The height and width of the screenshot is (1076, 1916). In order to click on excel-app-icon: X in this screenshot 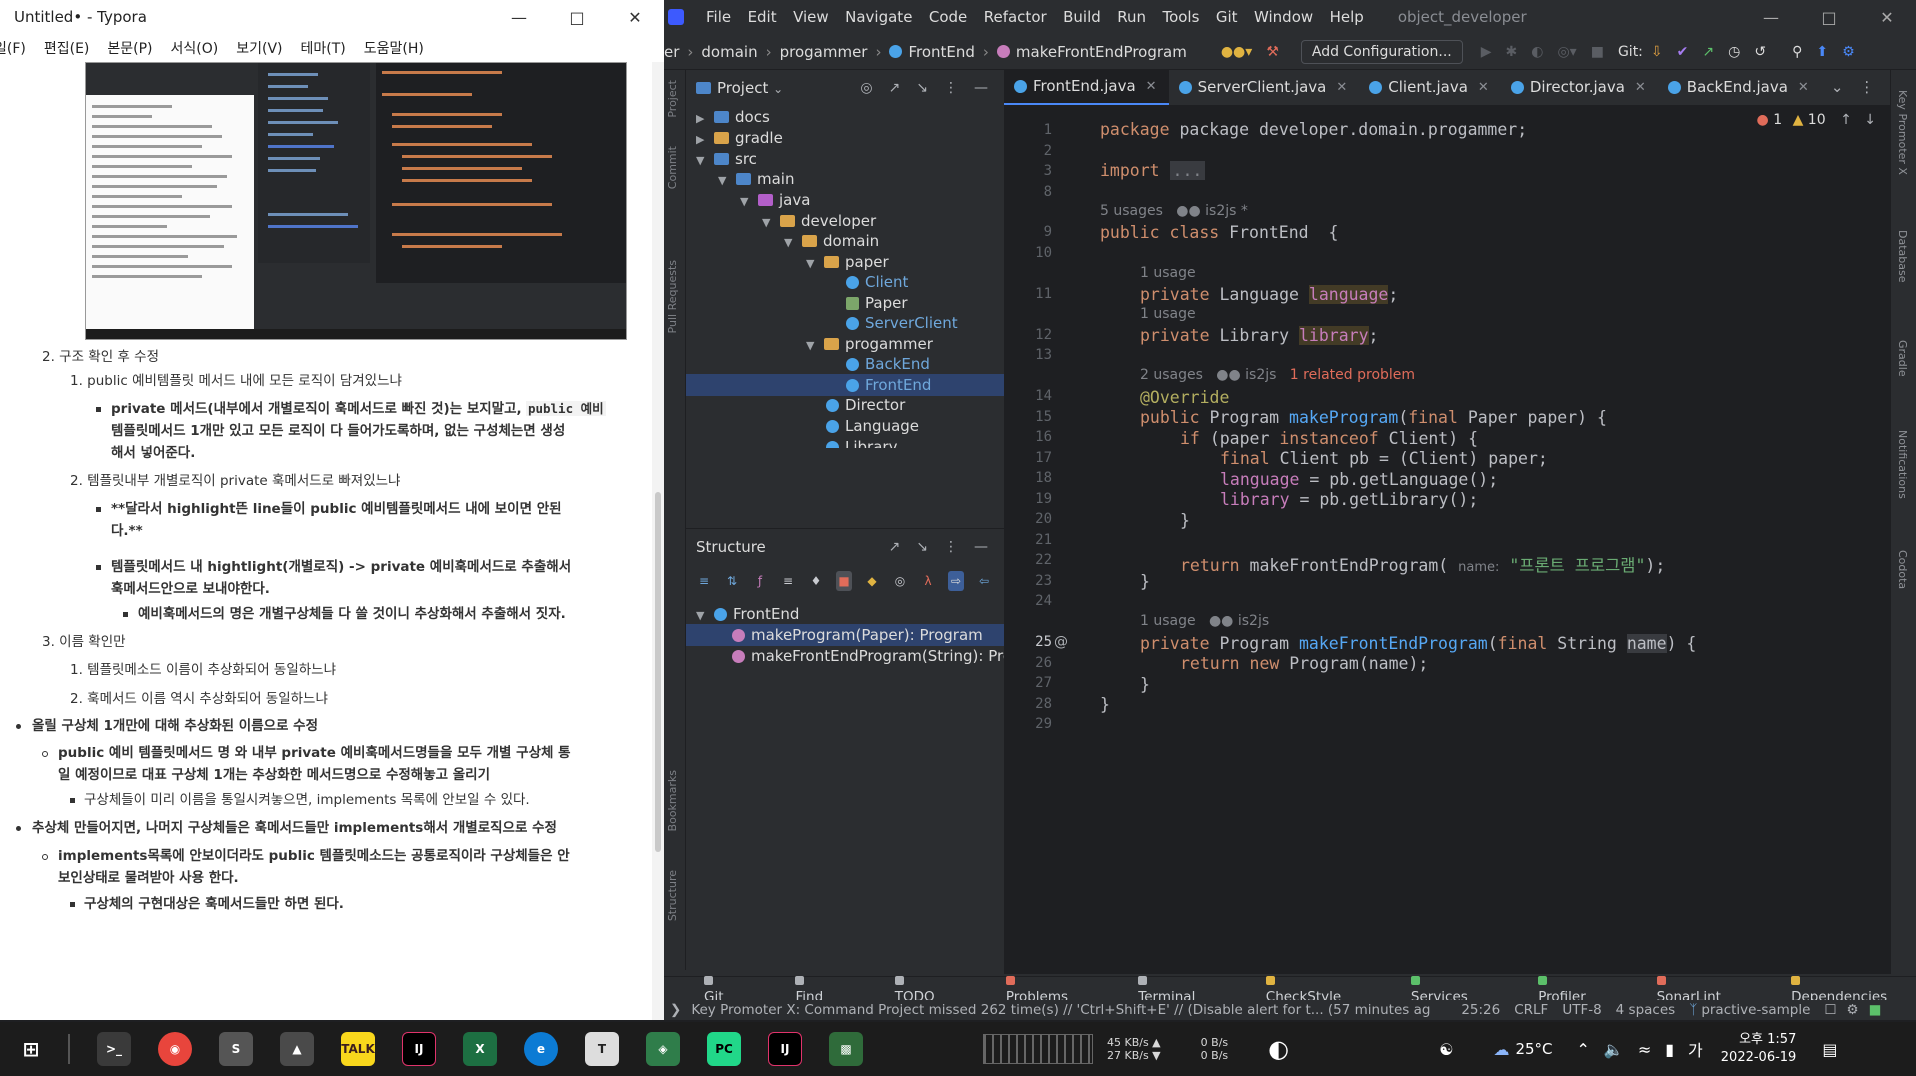, I will do `click(480, 1049)`.